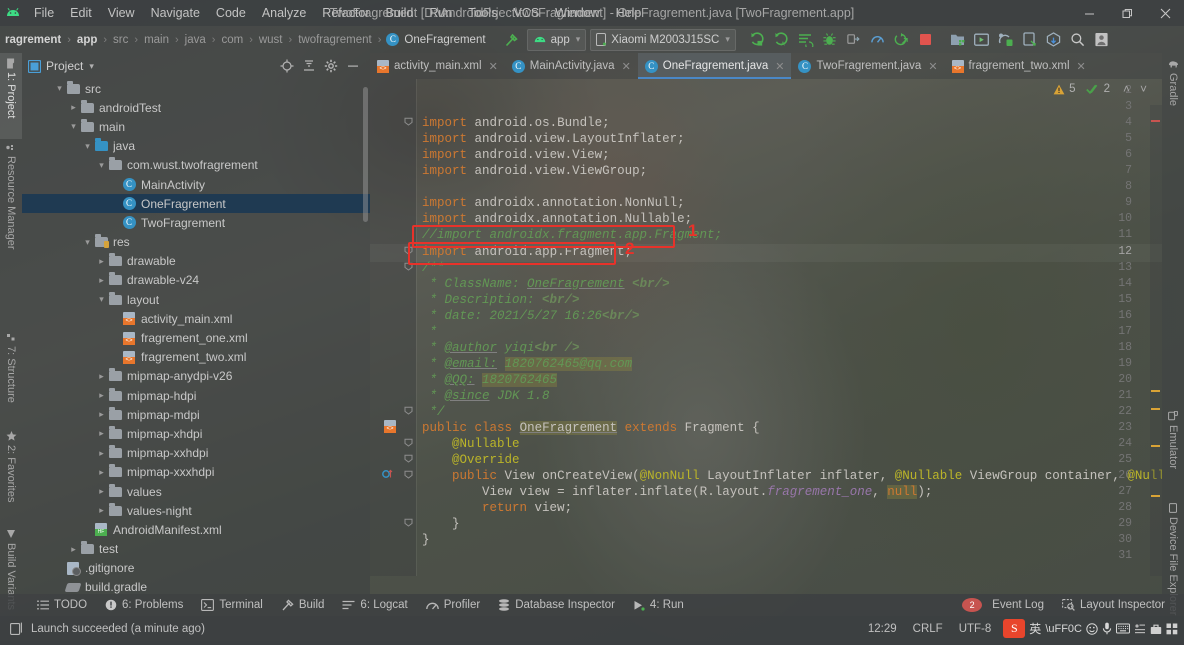 This screenshot has height=645, width=1184. What do you see at coordinates (1019, 66) in the screenshot?
I see `editor-tab: fragrement_two.xml ✕` at bounding box center [1019, 66].